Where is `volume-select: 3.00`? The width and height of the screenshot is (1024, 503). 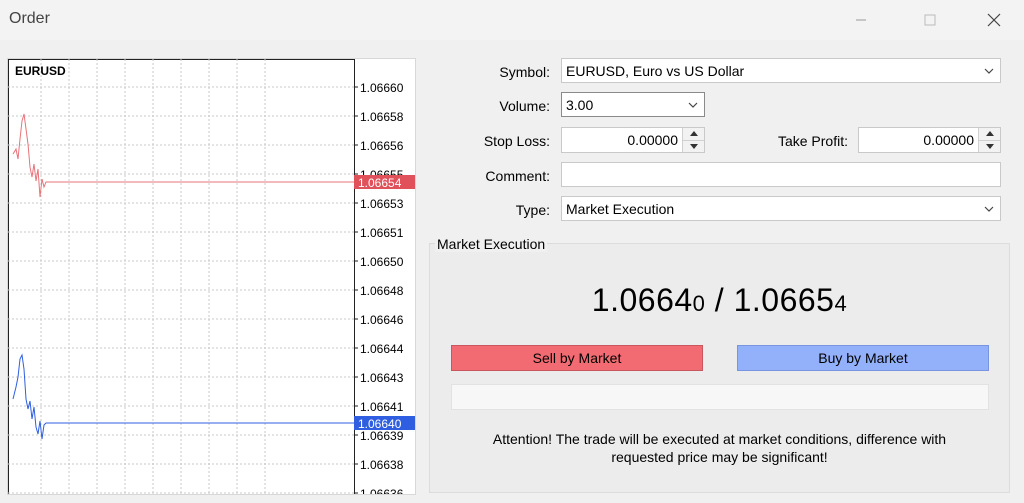 volume-select: 3.00 is located at coordinates (633, 104).